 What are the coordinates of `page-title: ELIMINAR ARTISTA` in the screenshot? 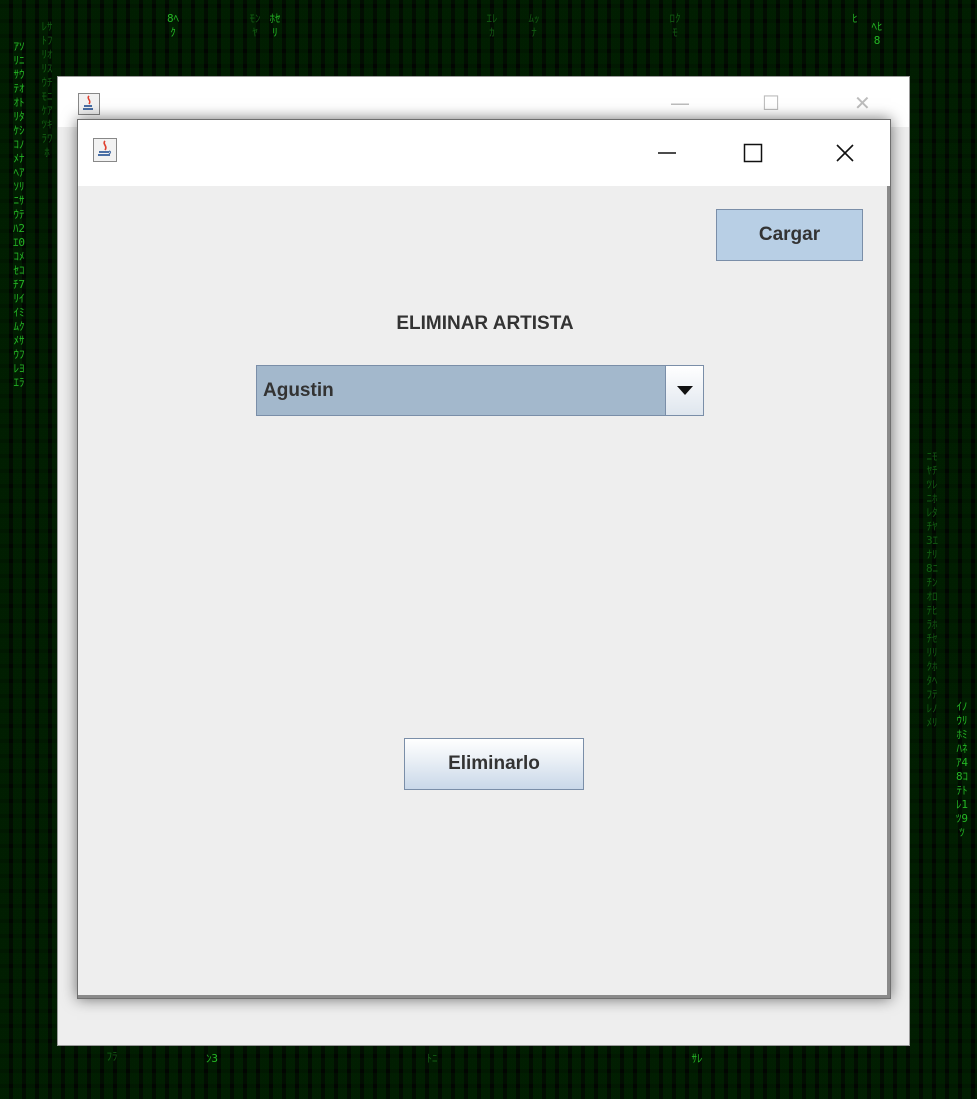 It's located at (485, 323).